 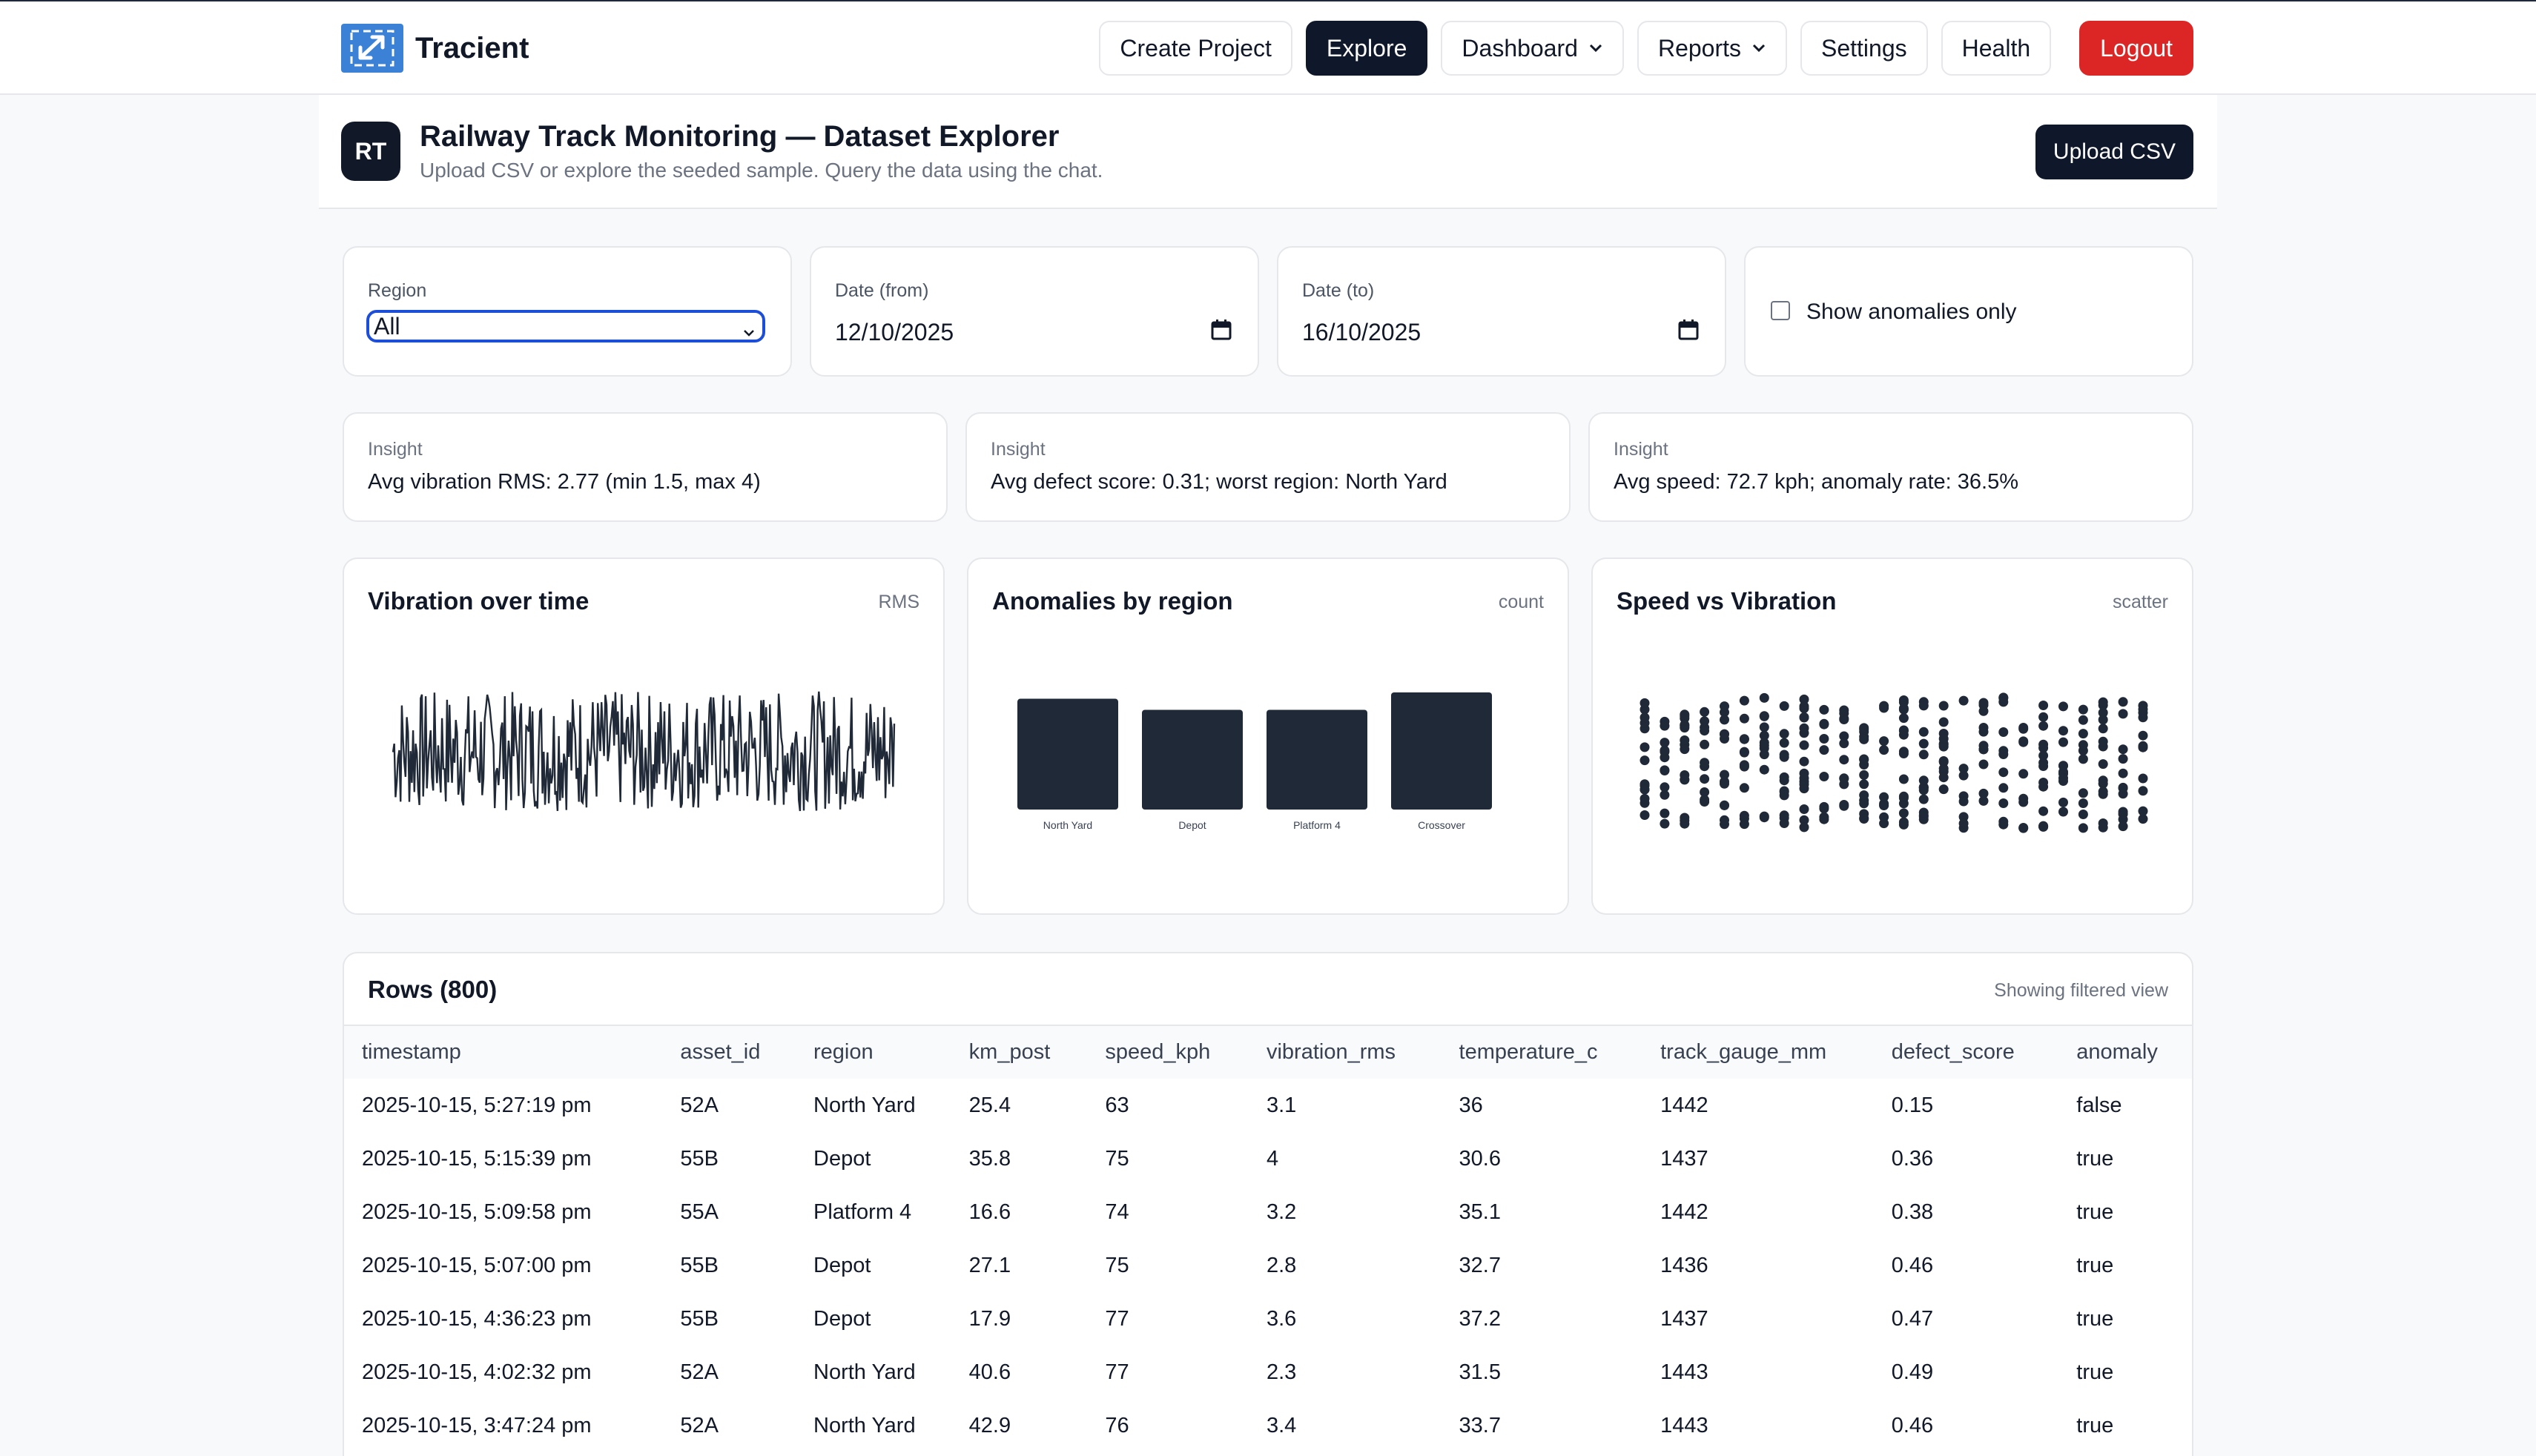 I want to click on table-cell-speed_kph: 63, so click(x=1117, y=1105).